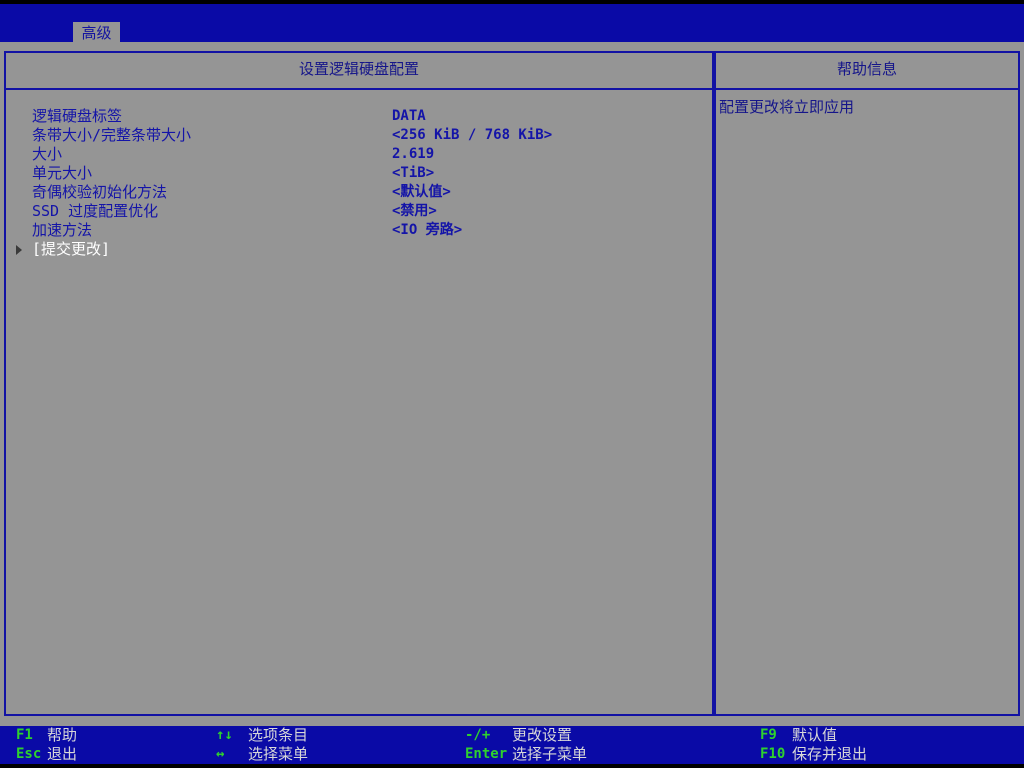 This screenshot has height=768, width=1024. What do you see at coordinates (112, 135) in the screenshot?
I see `setting-label: 条带大小/完整条带大小` at bounding box center [112, 135].